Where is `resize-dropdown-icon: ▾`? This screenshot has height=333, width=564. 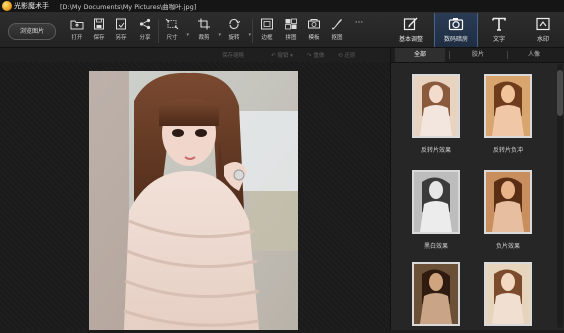
resize-dropdown-icon: ▾ is located at coordinates (187, 35).